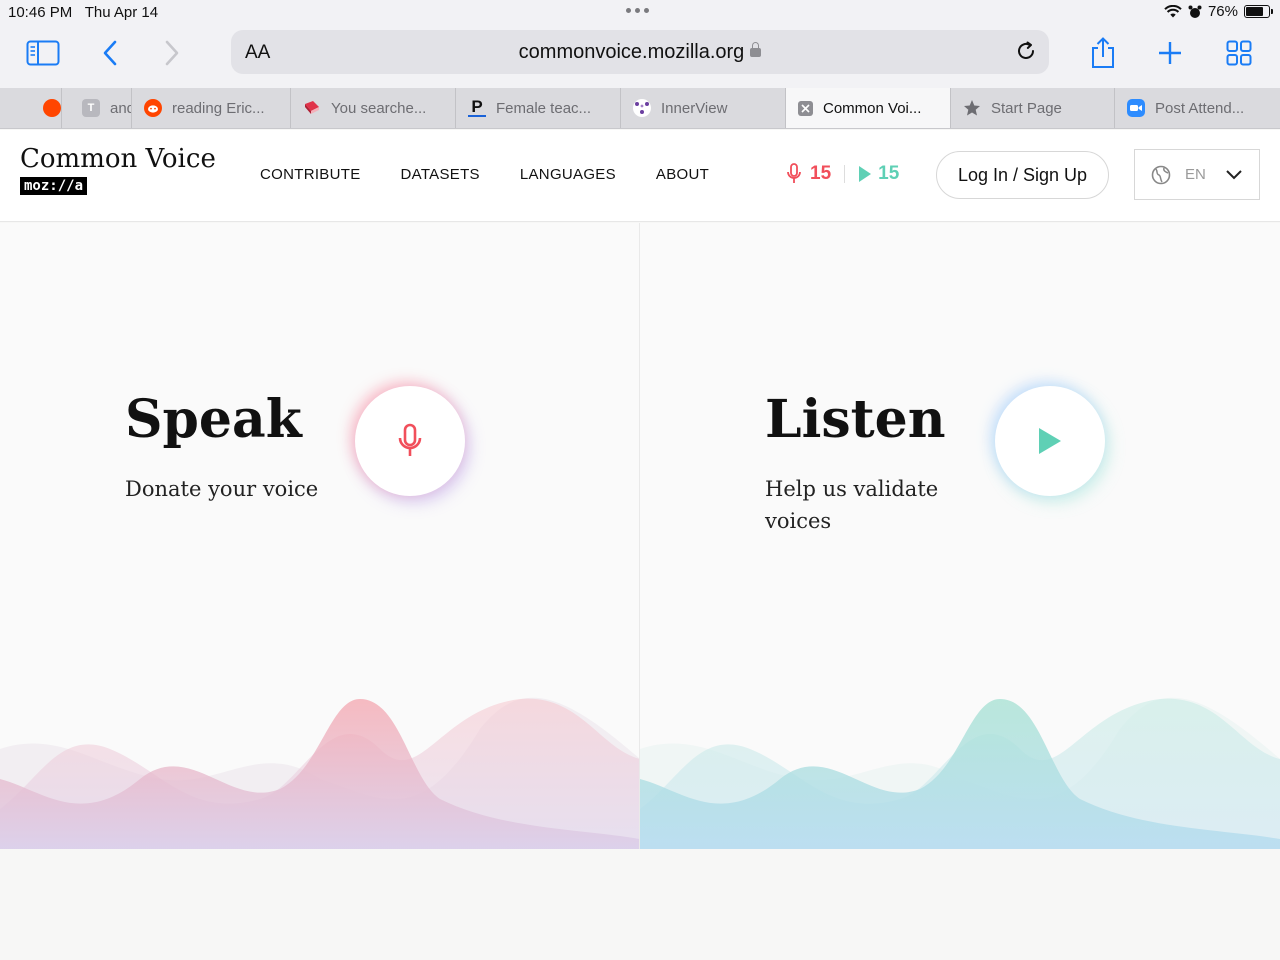  I want to click on nav-about: ABOUT, so click(682, 174).